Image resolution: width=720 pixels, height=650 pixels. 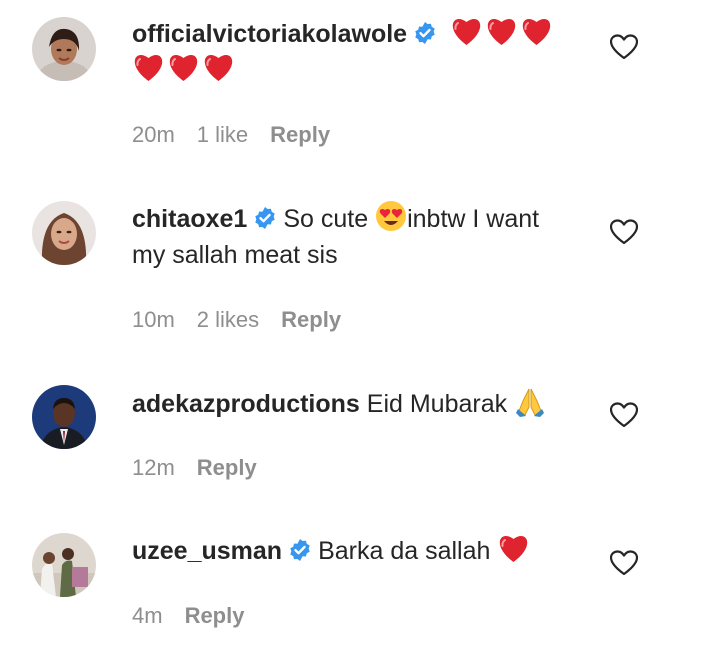 I want to click on timestamp: 10m, so click(x=153, y=319).